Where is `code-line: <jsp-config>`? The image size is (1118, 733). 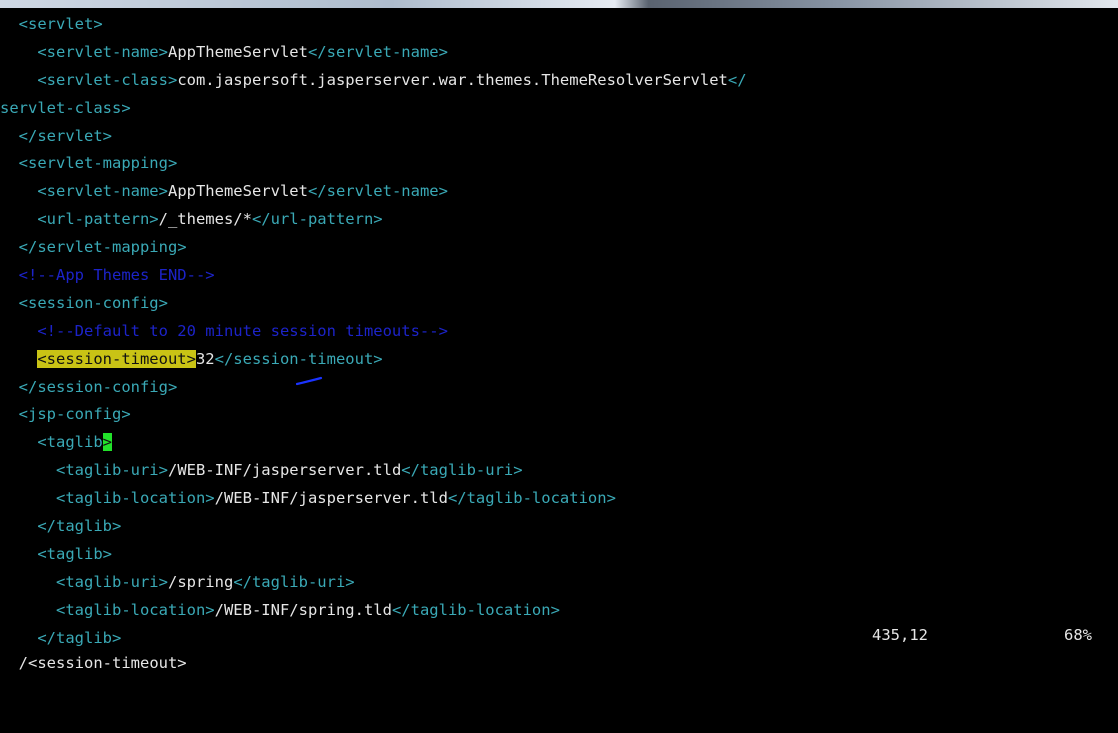
code-line: <jsp-config> is located at coordinates (559, 415).